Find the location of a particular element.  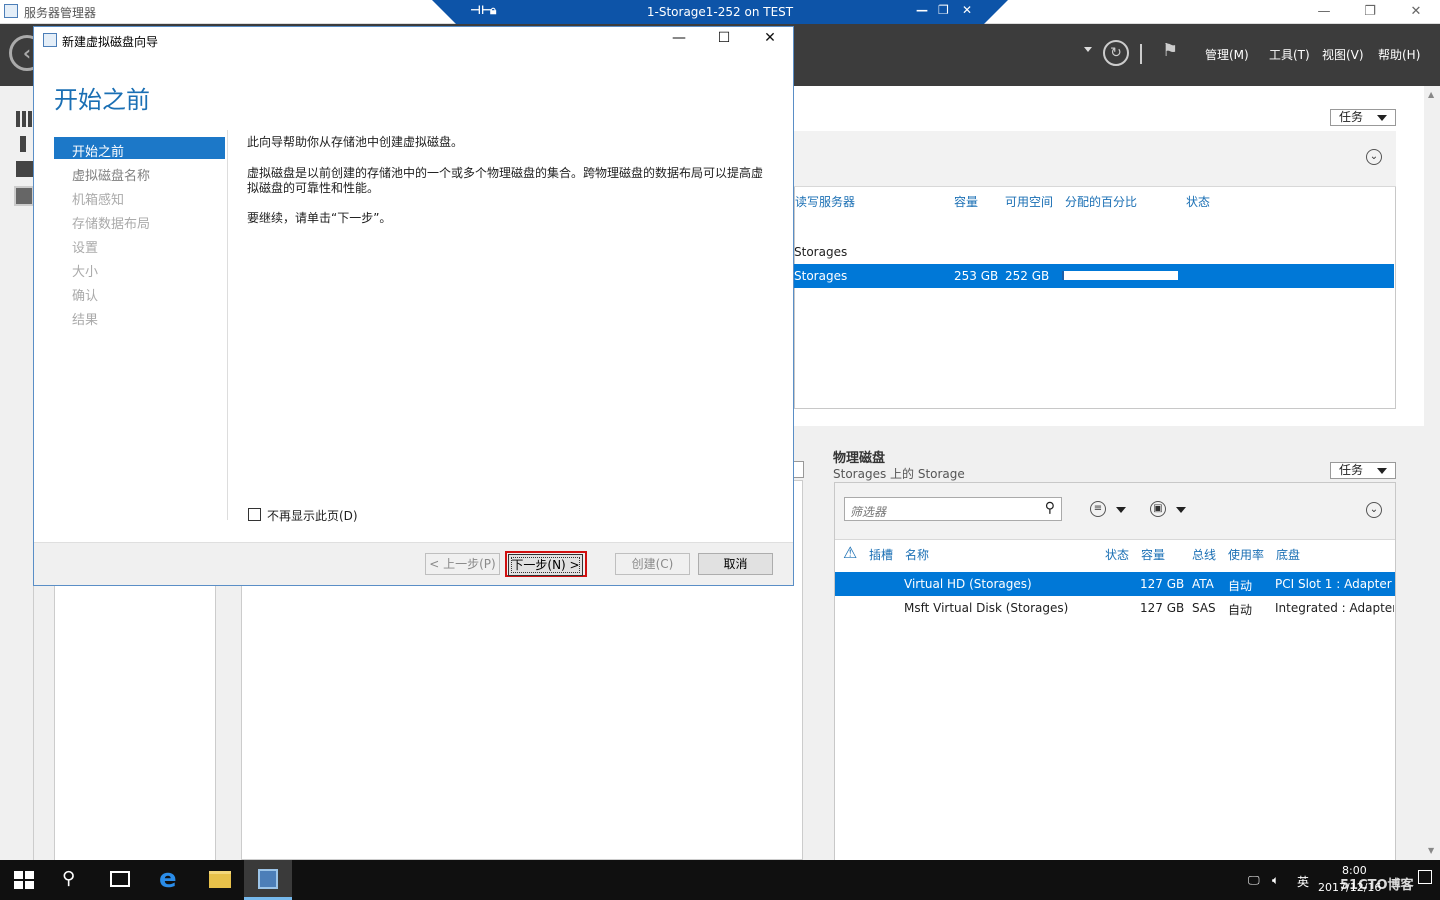

dont-show-label: 不再显示此页(D) is located at coordinates (312, 515).